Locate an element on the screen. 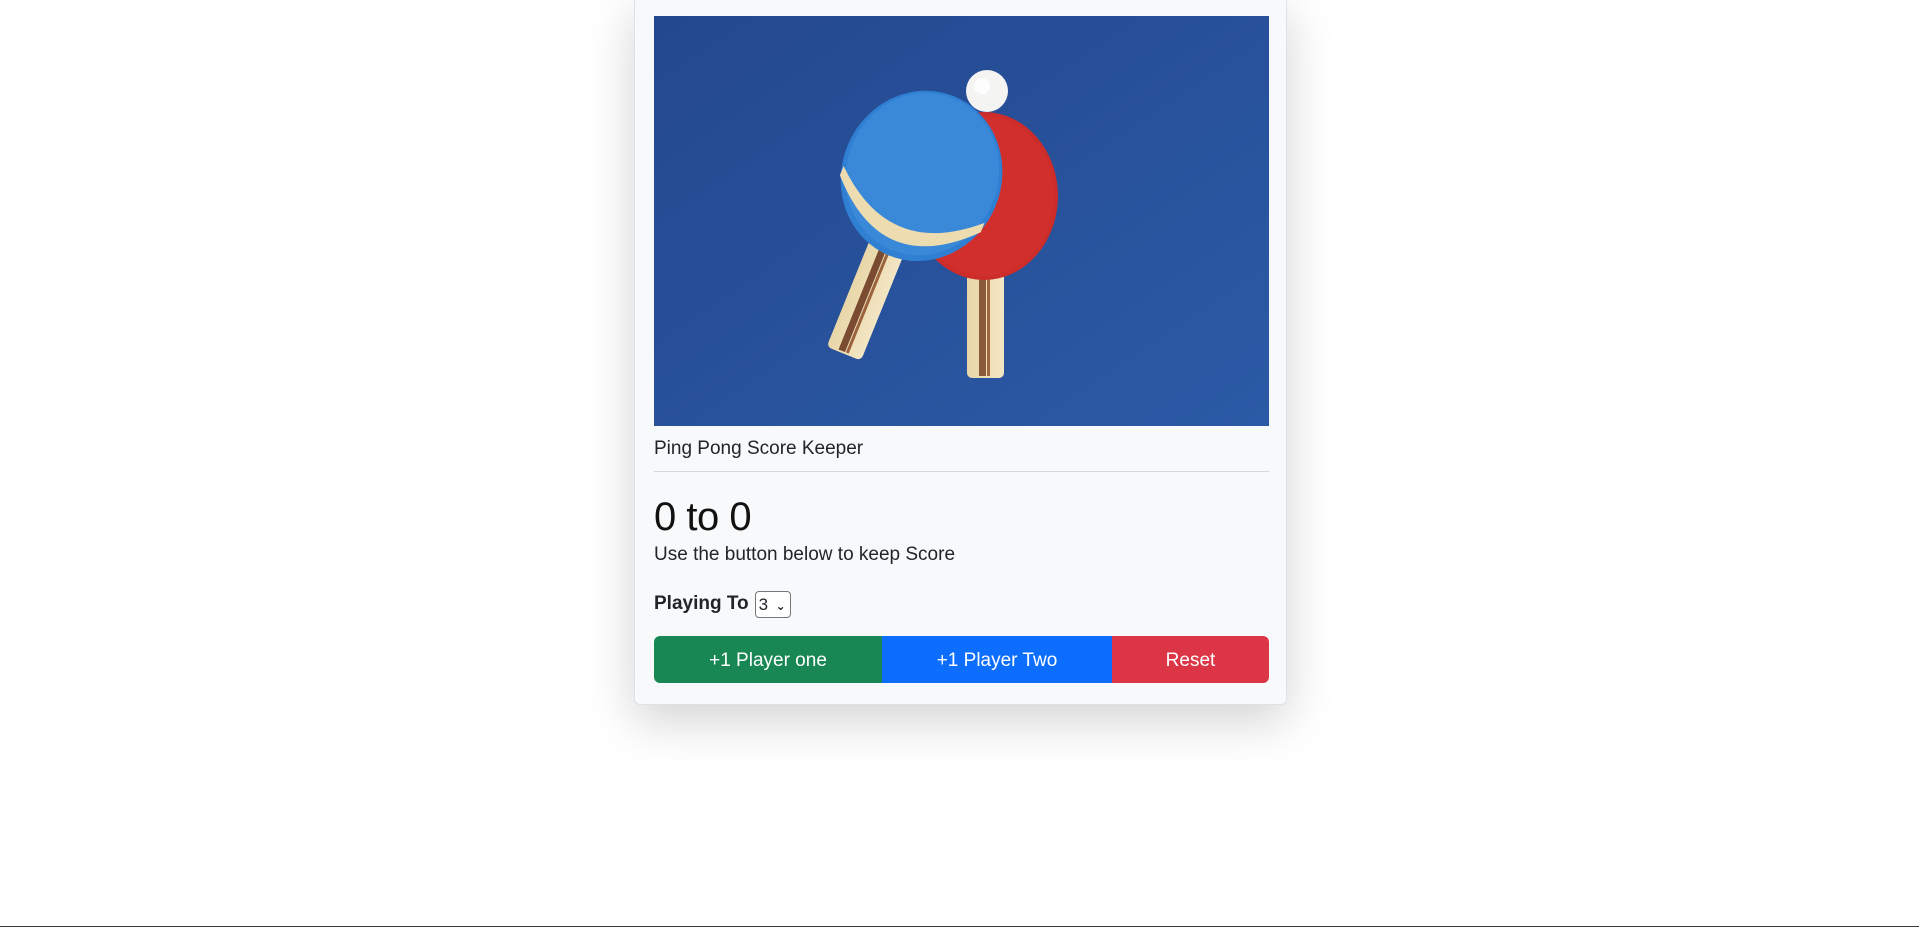  score-separator: to is located at coordinates (702, 517).